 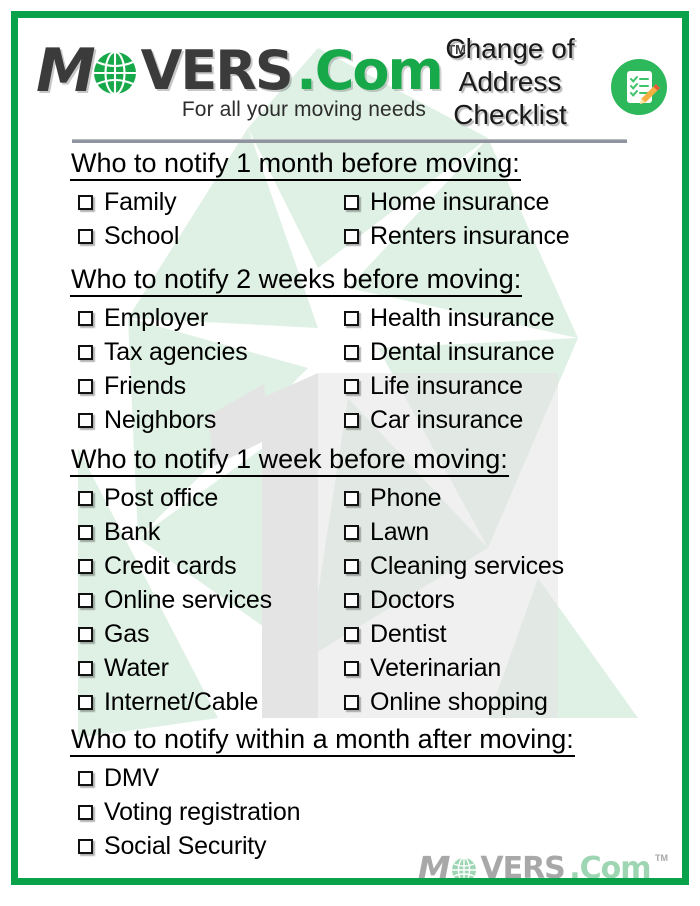 I want to click on checklist-item: School, so click(x=128, y=236).